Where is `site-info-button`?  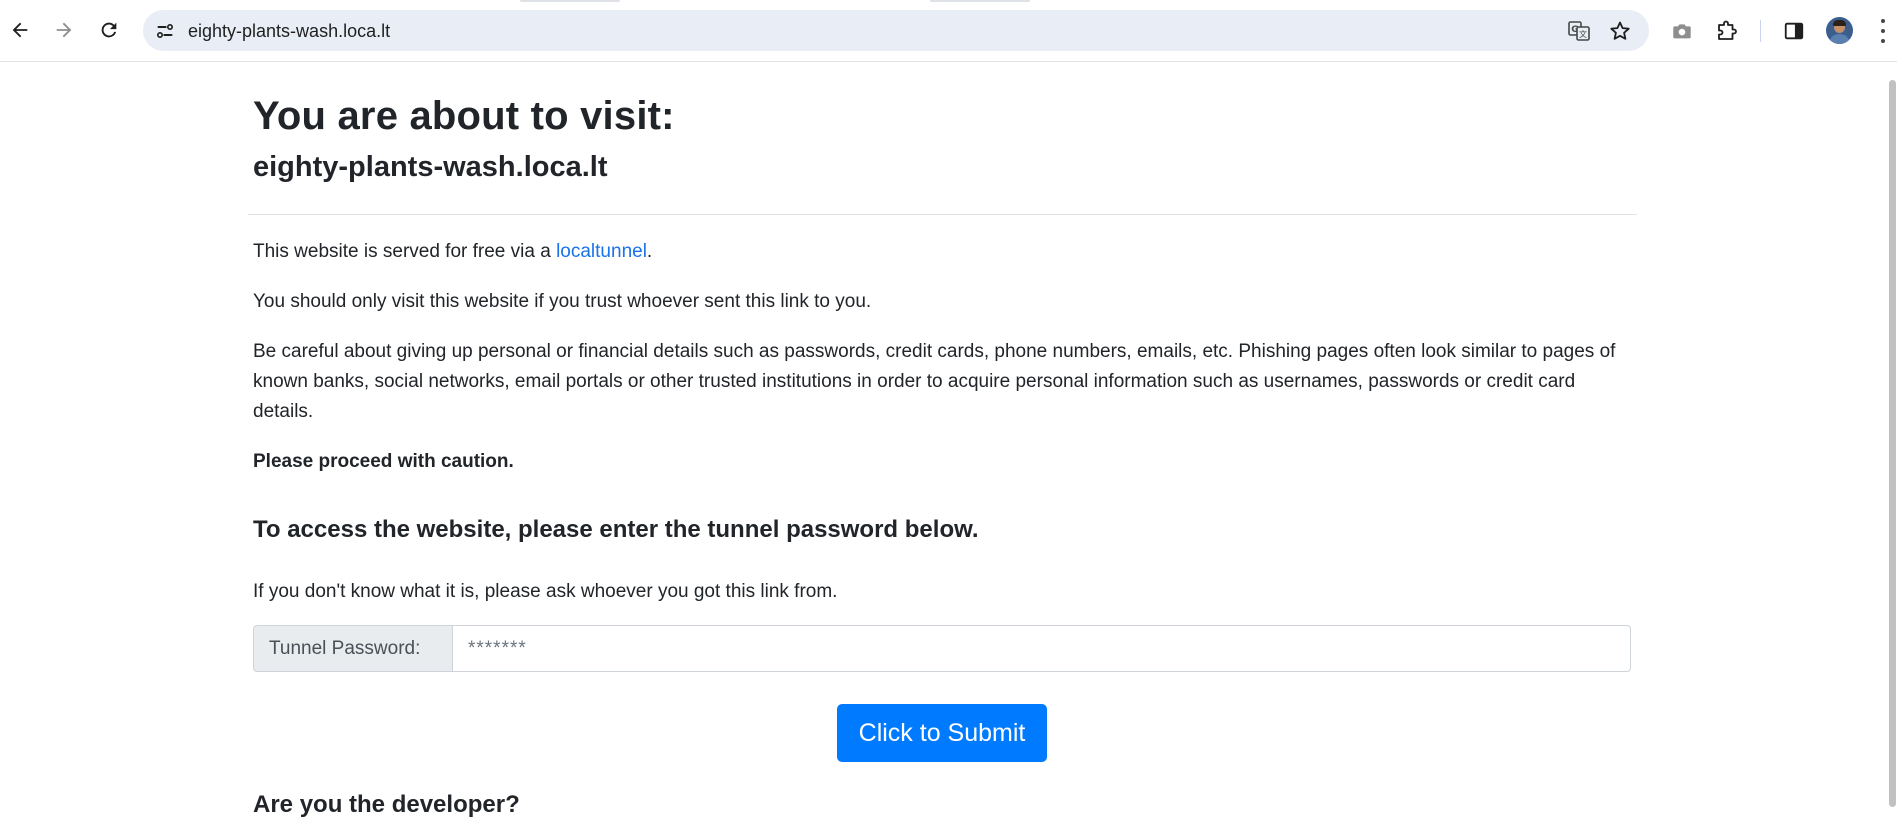
site-info-button is located at coordinates (164, 30).